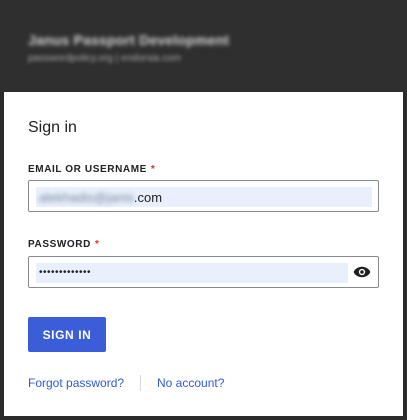 The width and height of the screenshot is (407, 420). What do you see at coordinates (148, 197) in the screenshot?
I see `email-domain-text: .com` at bounding box center [148, 197].